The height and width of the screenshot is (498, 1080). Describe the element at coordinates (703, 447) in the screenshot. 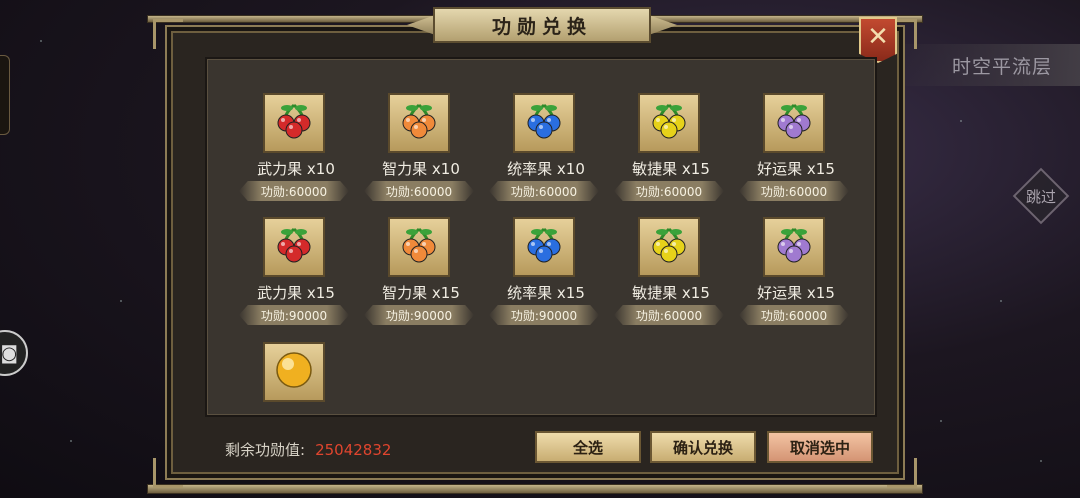

I see `confirm-exchange-button: 确认兑换` at that location.